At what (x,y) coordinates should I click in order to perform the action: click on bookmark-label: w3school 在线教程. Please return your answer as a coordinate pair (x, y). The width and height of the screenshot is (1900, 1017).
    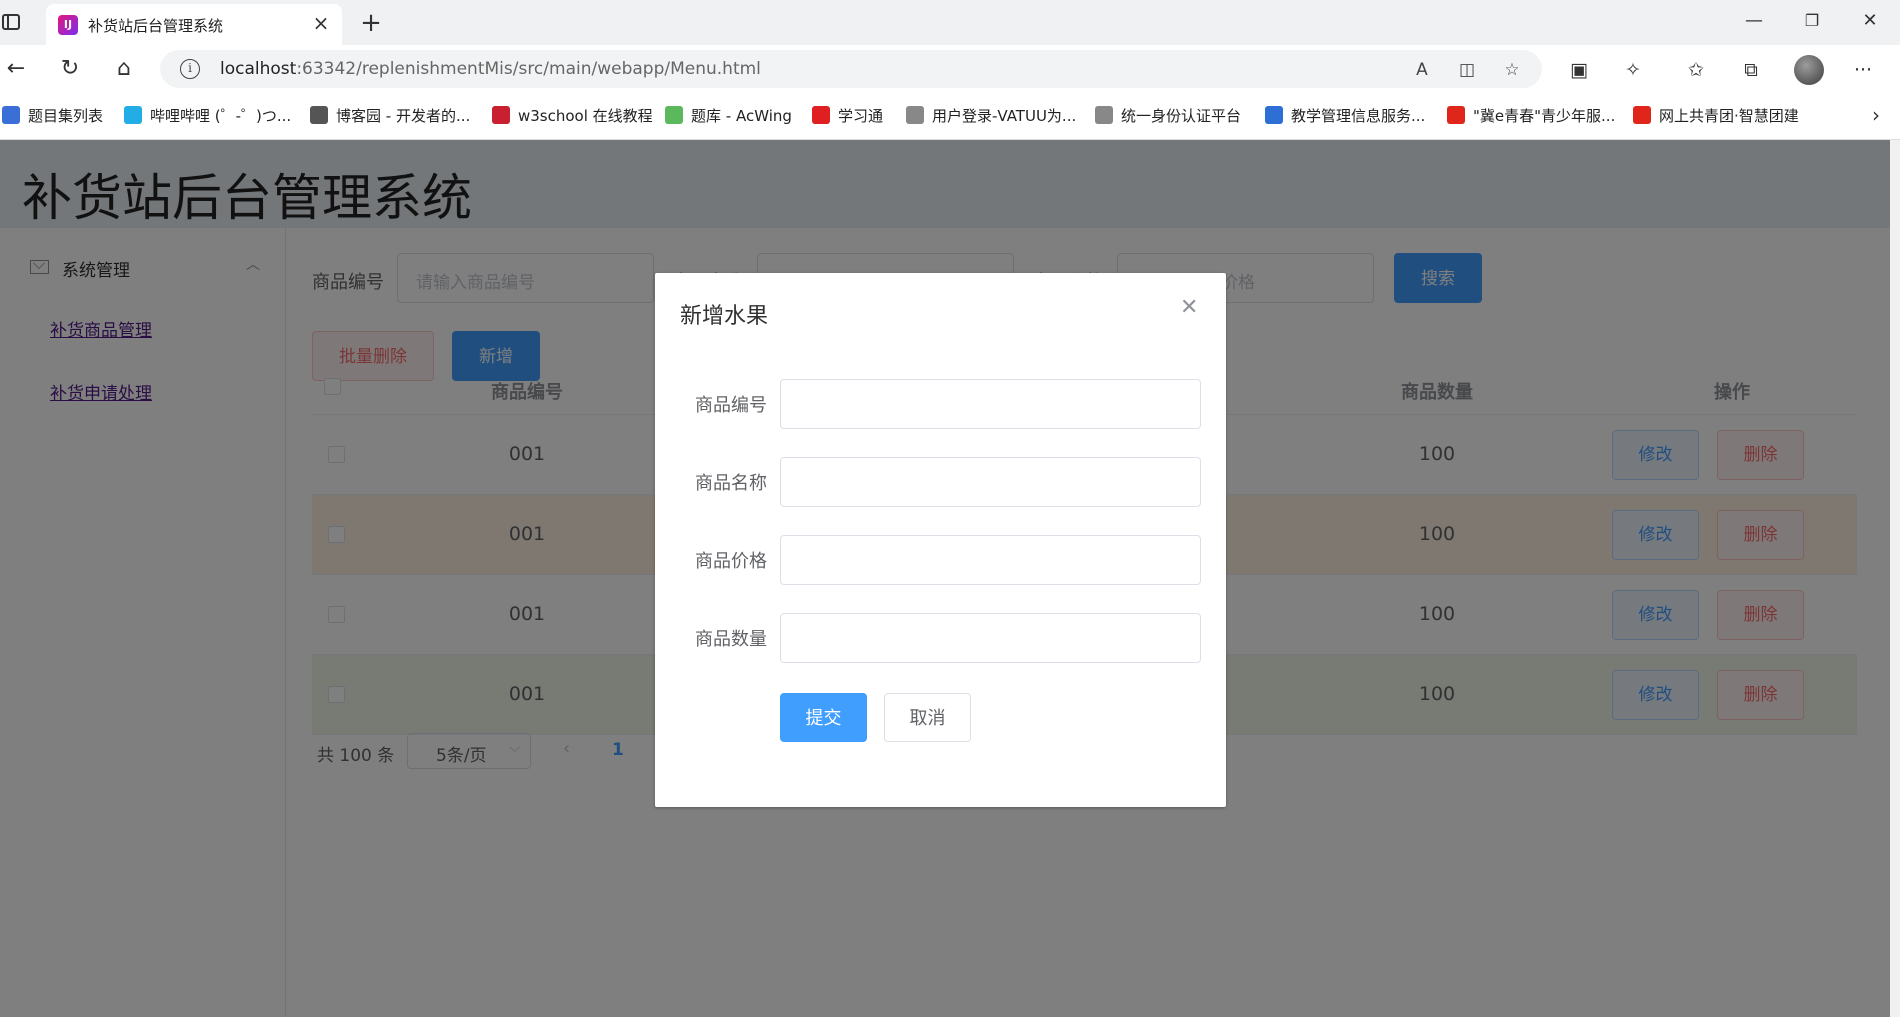
    Looking at the image, I should click on (585, 116).